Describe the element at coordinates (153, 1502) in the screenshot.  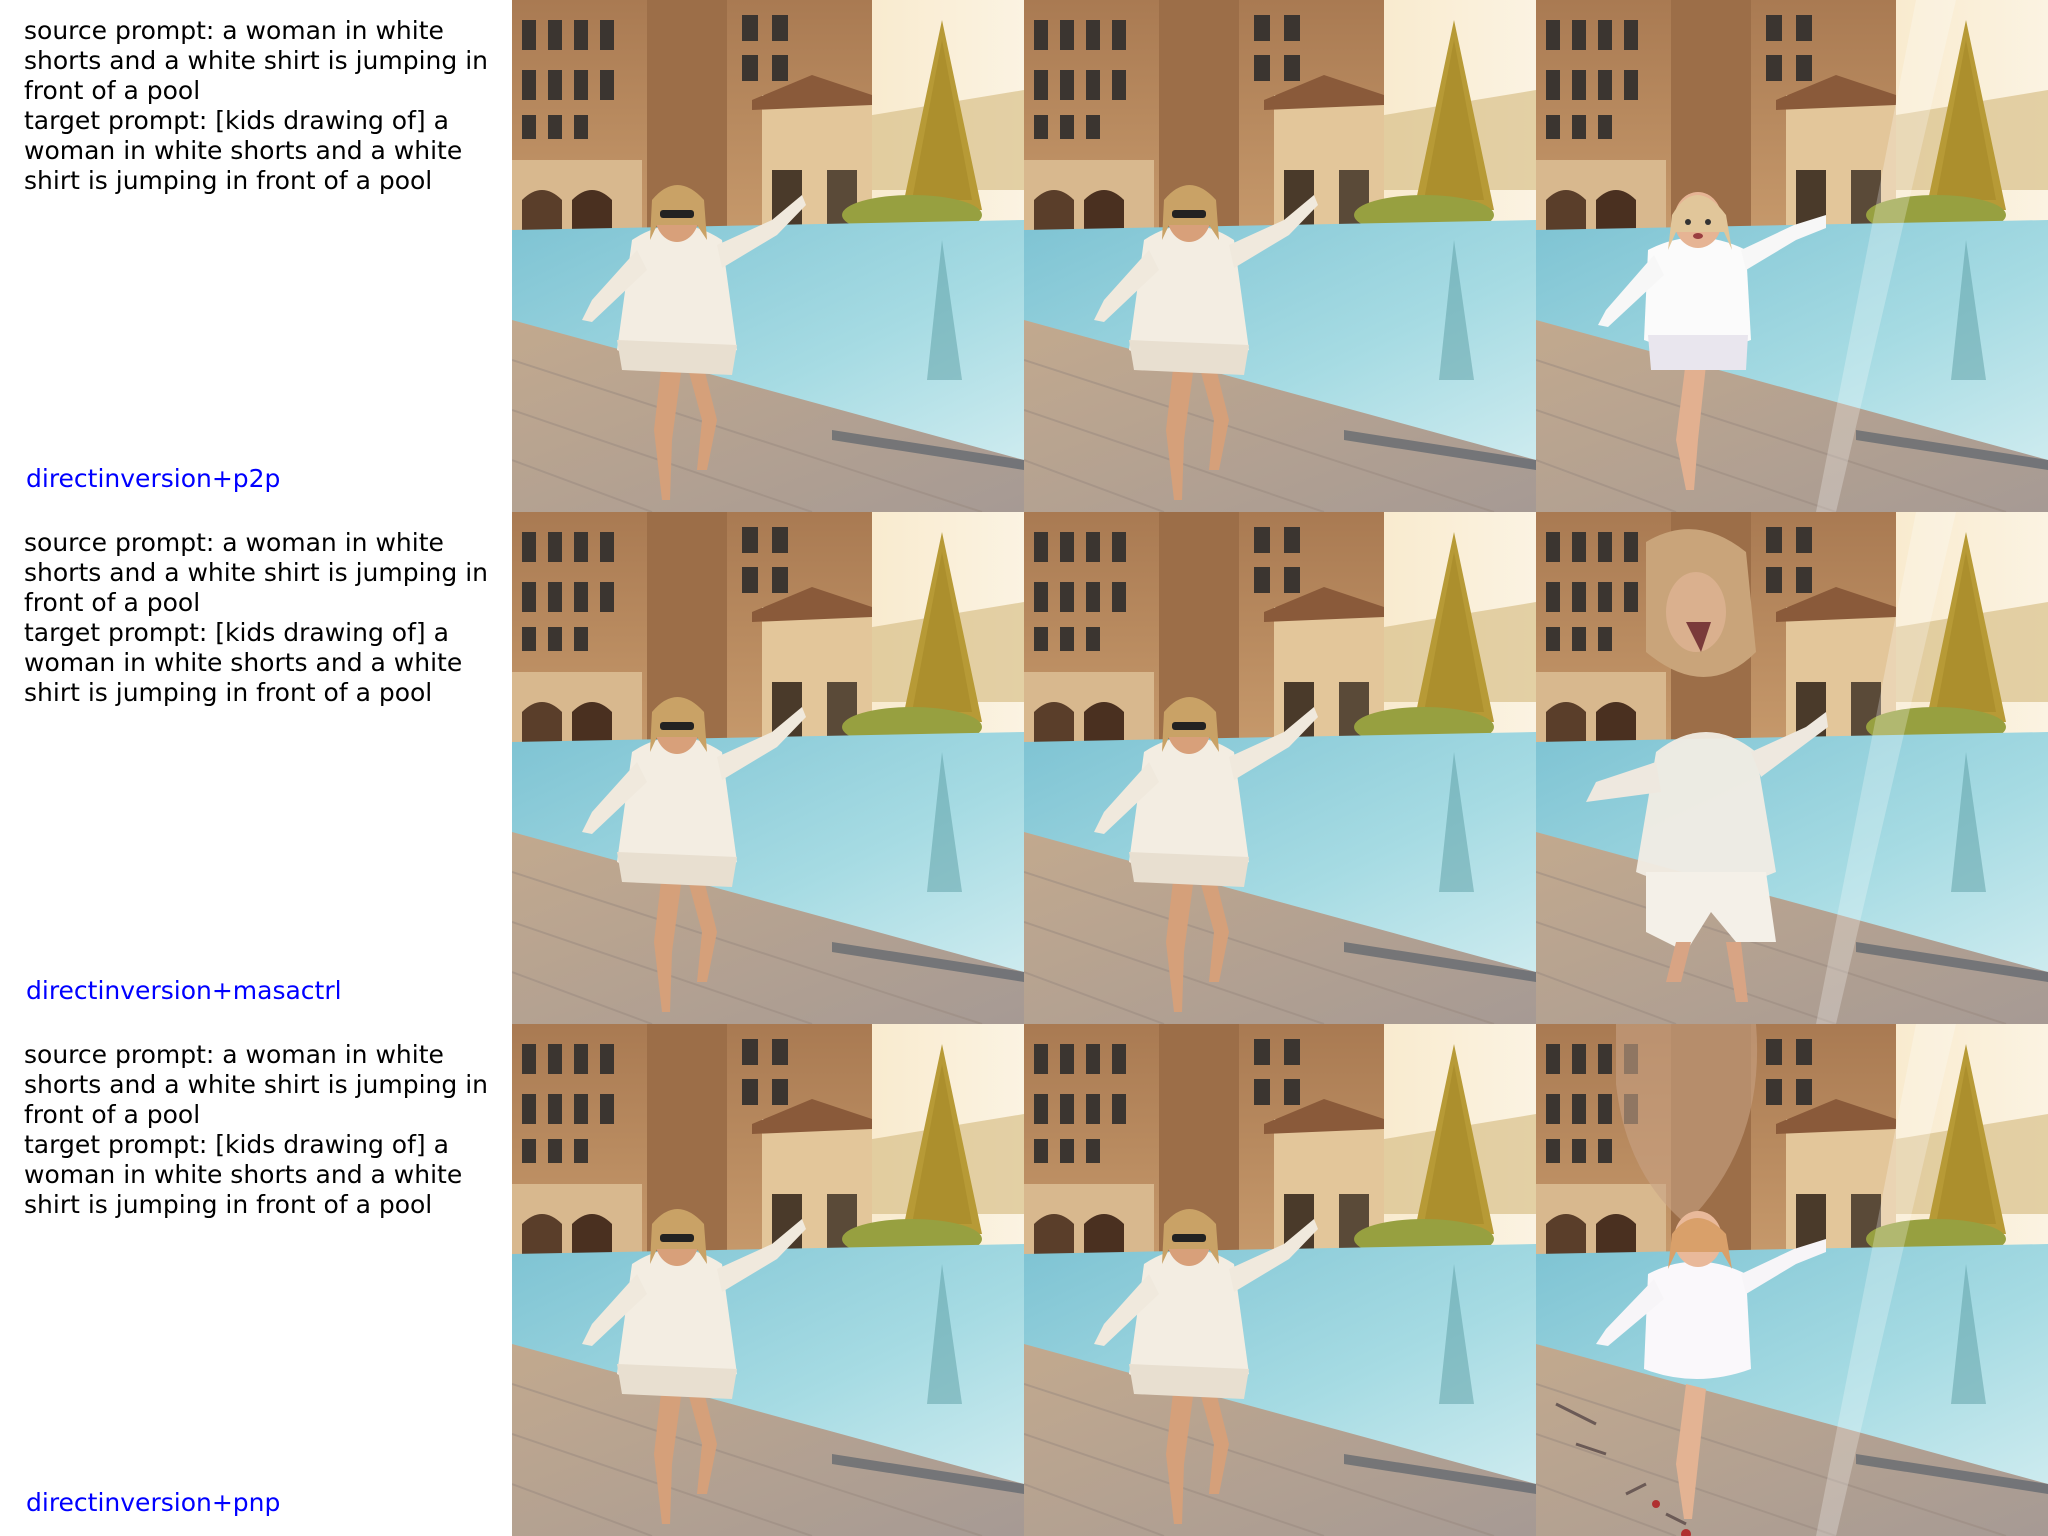
I see `method-label: directinversion+pnp` at that location.